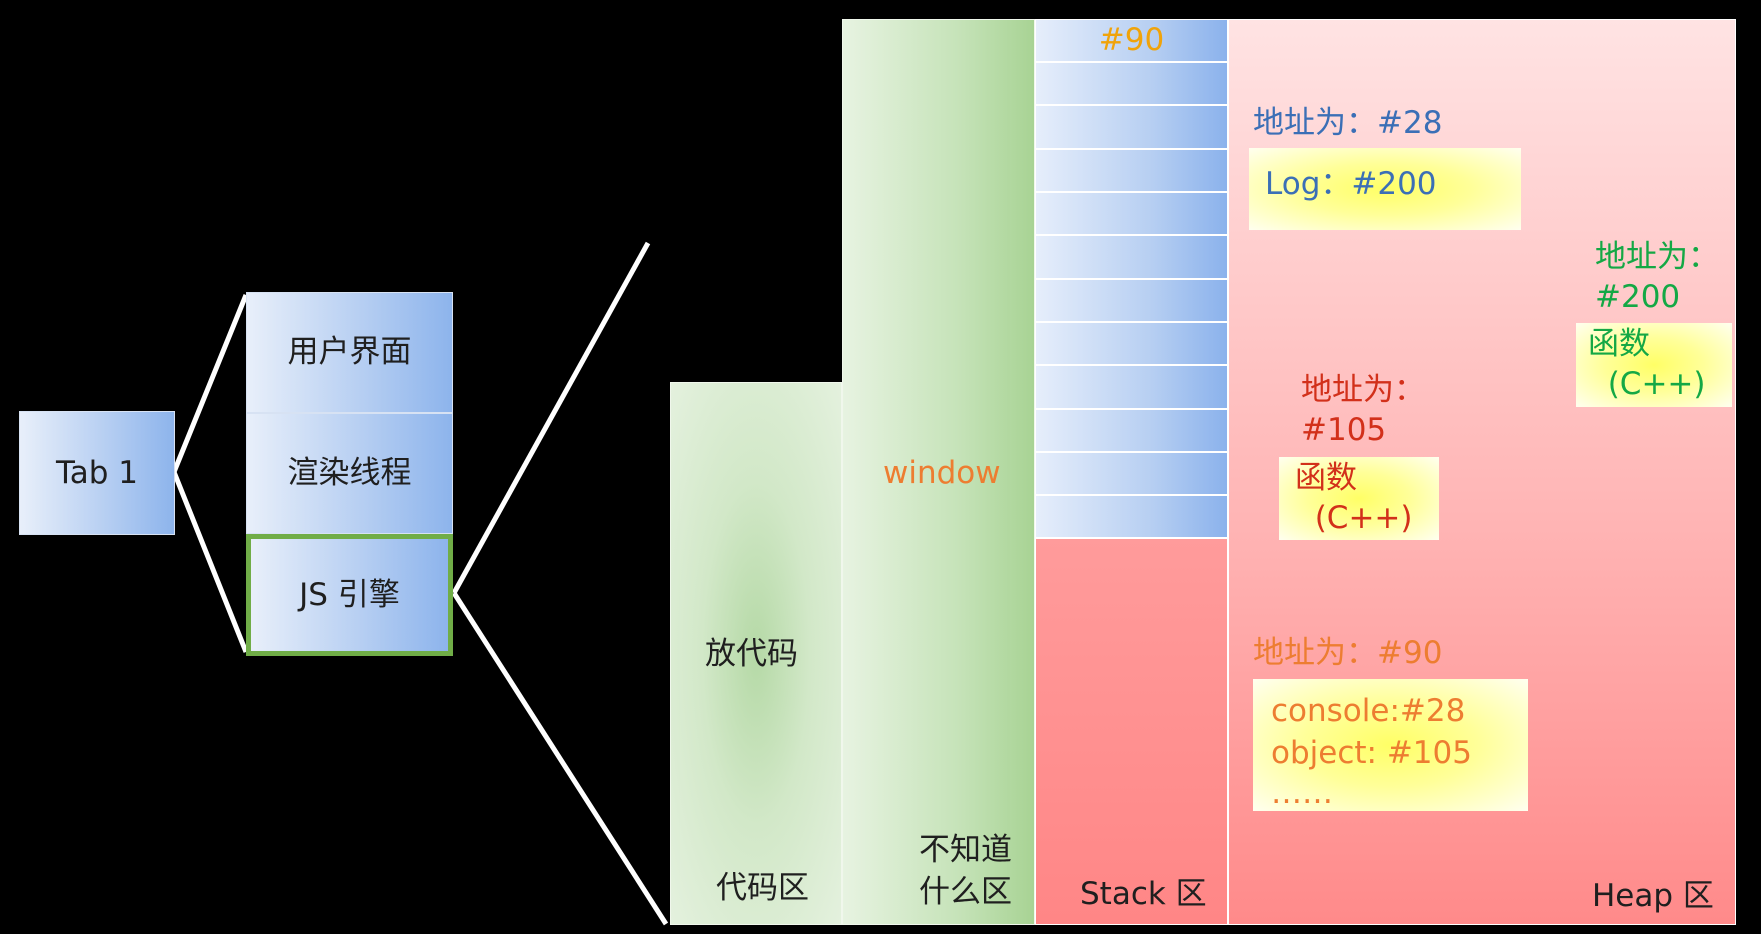 Image resolution: width=1761 pixels, height=934 pixels. I want to click on component-ui: 用户界面, so click(349, 352).